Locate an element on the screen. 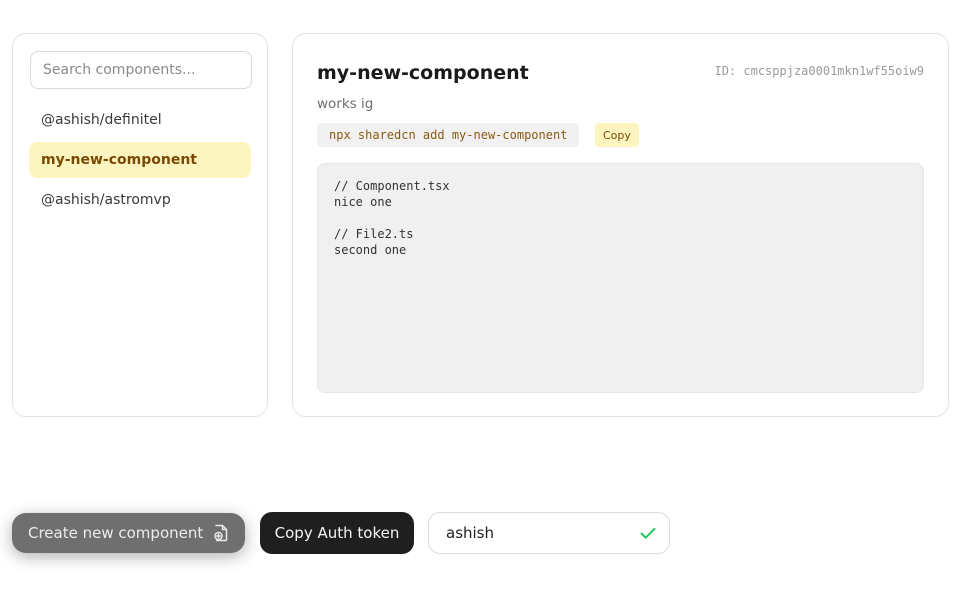 This screenshot has height=593, width=968. sidebar-item-my-new-component: my-new-component is located at coordinates (140, 160).